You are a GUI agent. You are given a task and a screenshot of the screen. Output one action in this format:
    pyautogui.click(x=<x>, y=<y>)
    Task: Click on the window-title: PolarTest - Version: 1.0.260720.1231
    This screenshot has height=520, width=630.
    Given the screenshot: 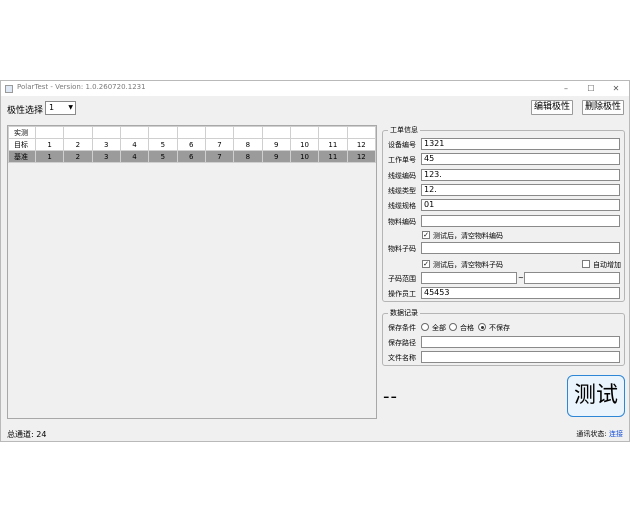 What is the action you would take?
    pyautogui.click(x=81, y=87)
    